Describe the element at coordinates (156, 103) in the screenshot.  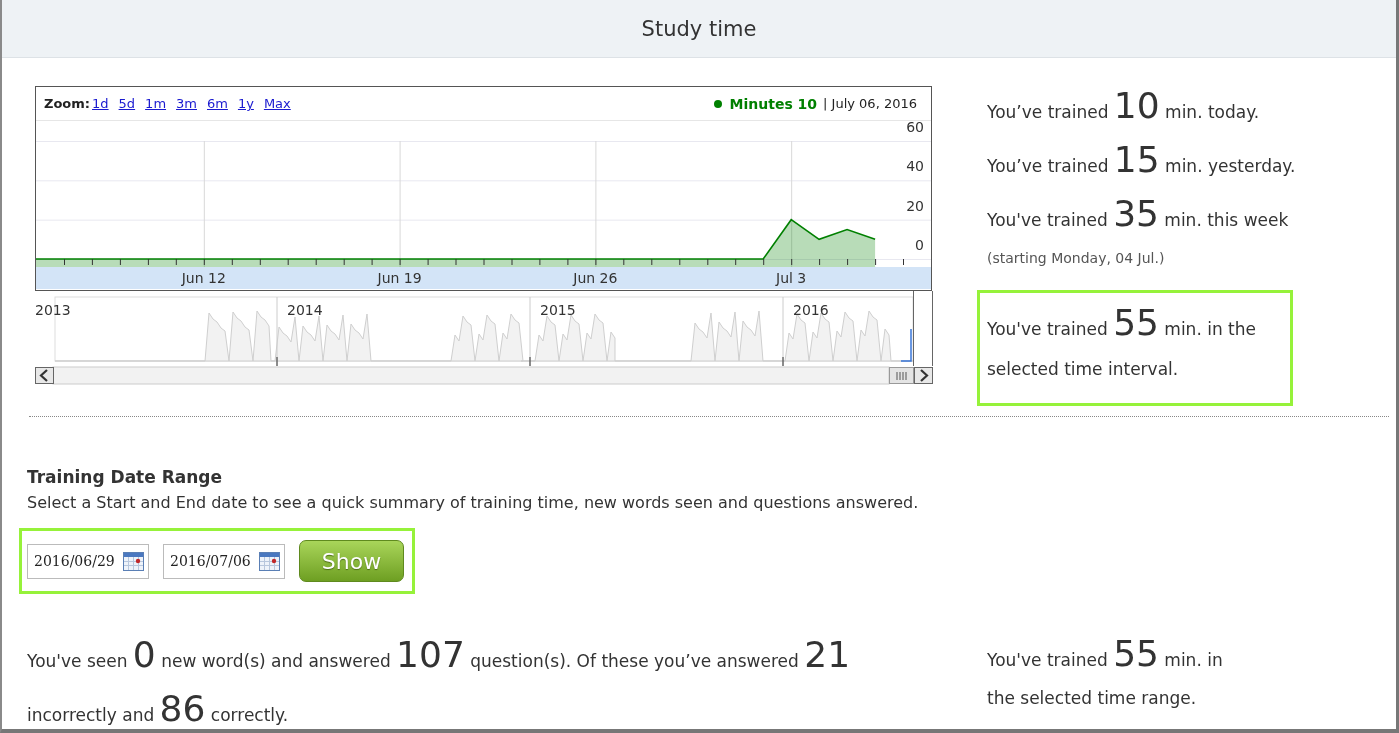
I see `zoom-link: 1m` at that location.